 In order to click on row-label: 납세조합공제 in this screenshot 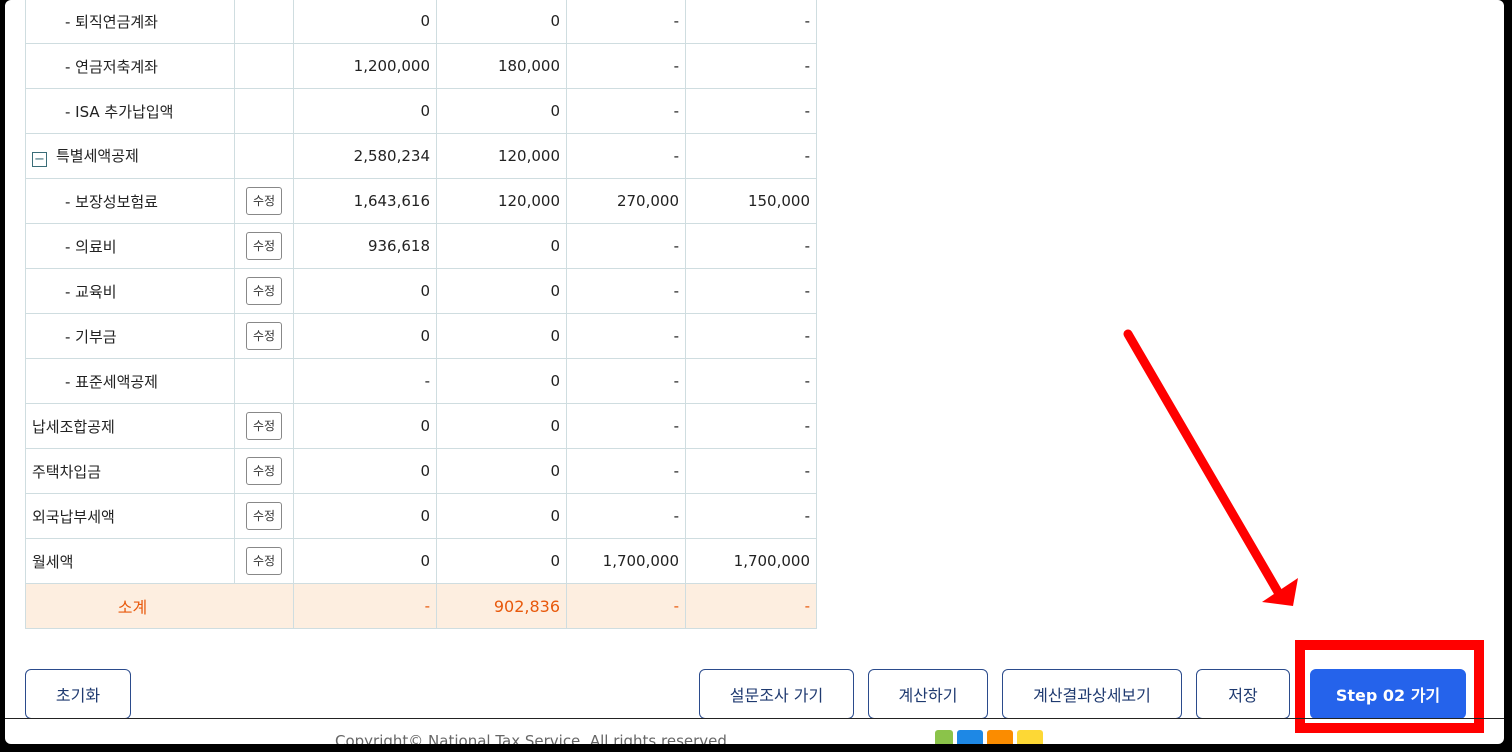, I will do `click(130, 426)`.